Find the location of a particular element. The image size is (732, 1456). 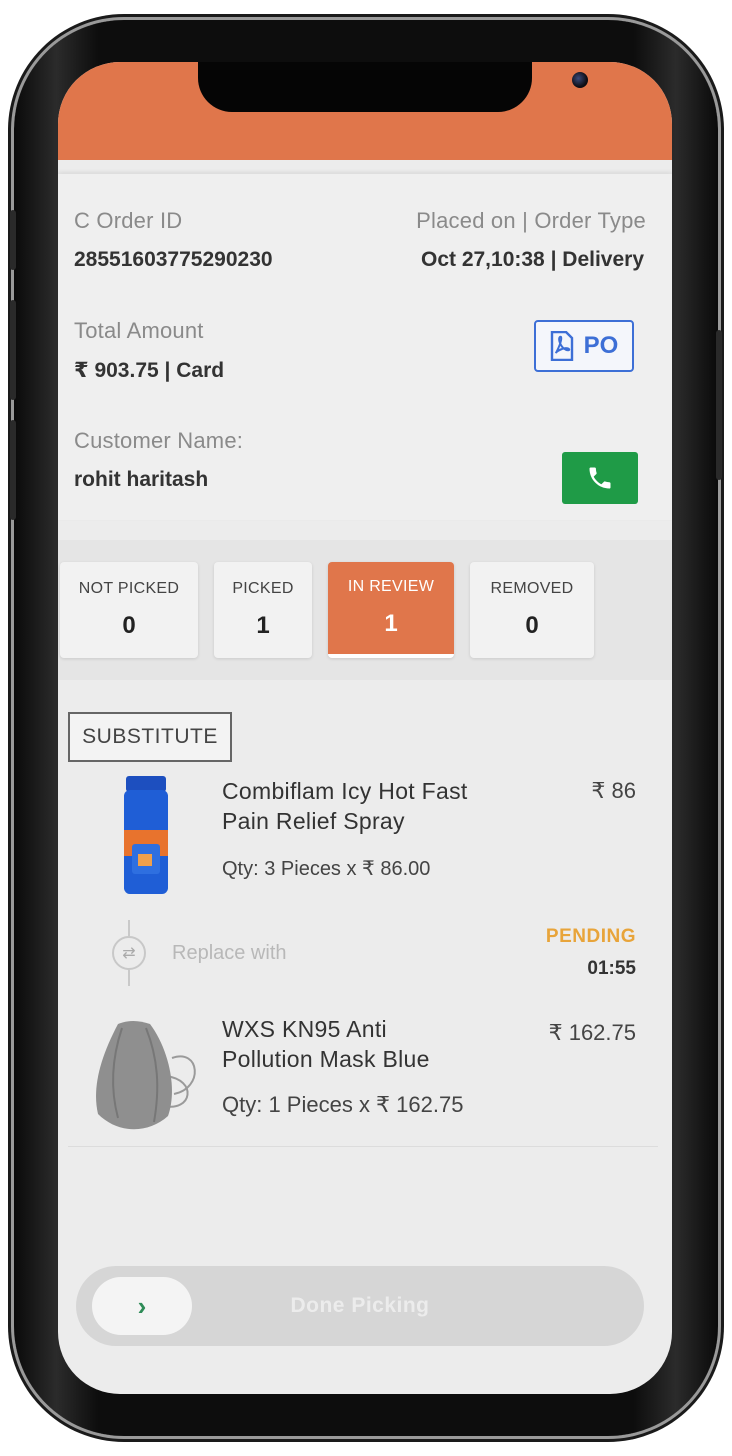

po-pdf-button: PO is located at coordinates (584, 346).